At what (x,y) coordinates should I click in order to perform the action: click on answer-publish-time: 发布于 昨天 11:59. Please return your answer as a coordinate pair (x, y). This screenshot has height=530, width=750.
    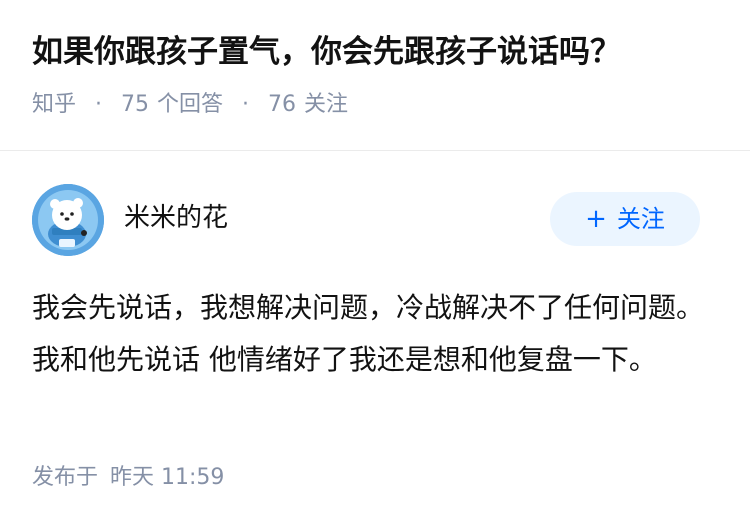
    Looking at the image, I should click on (128, 478).